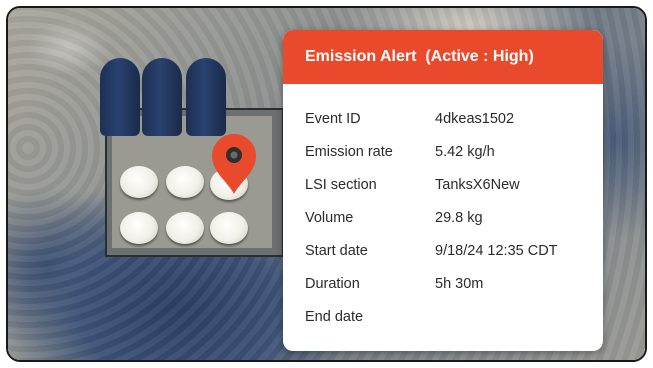 This screenshot has width=653, height=368. I want to click on map-pin-icon, so click(234, 164).